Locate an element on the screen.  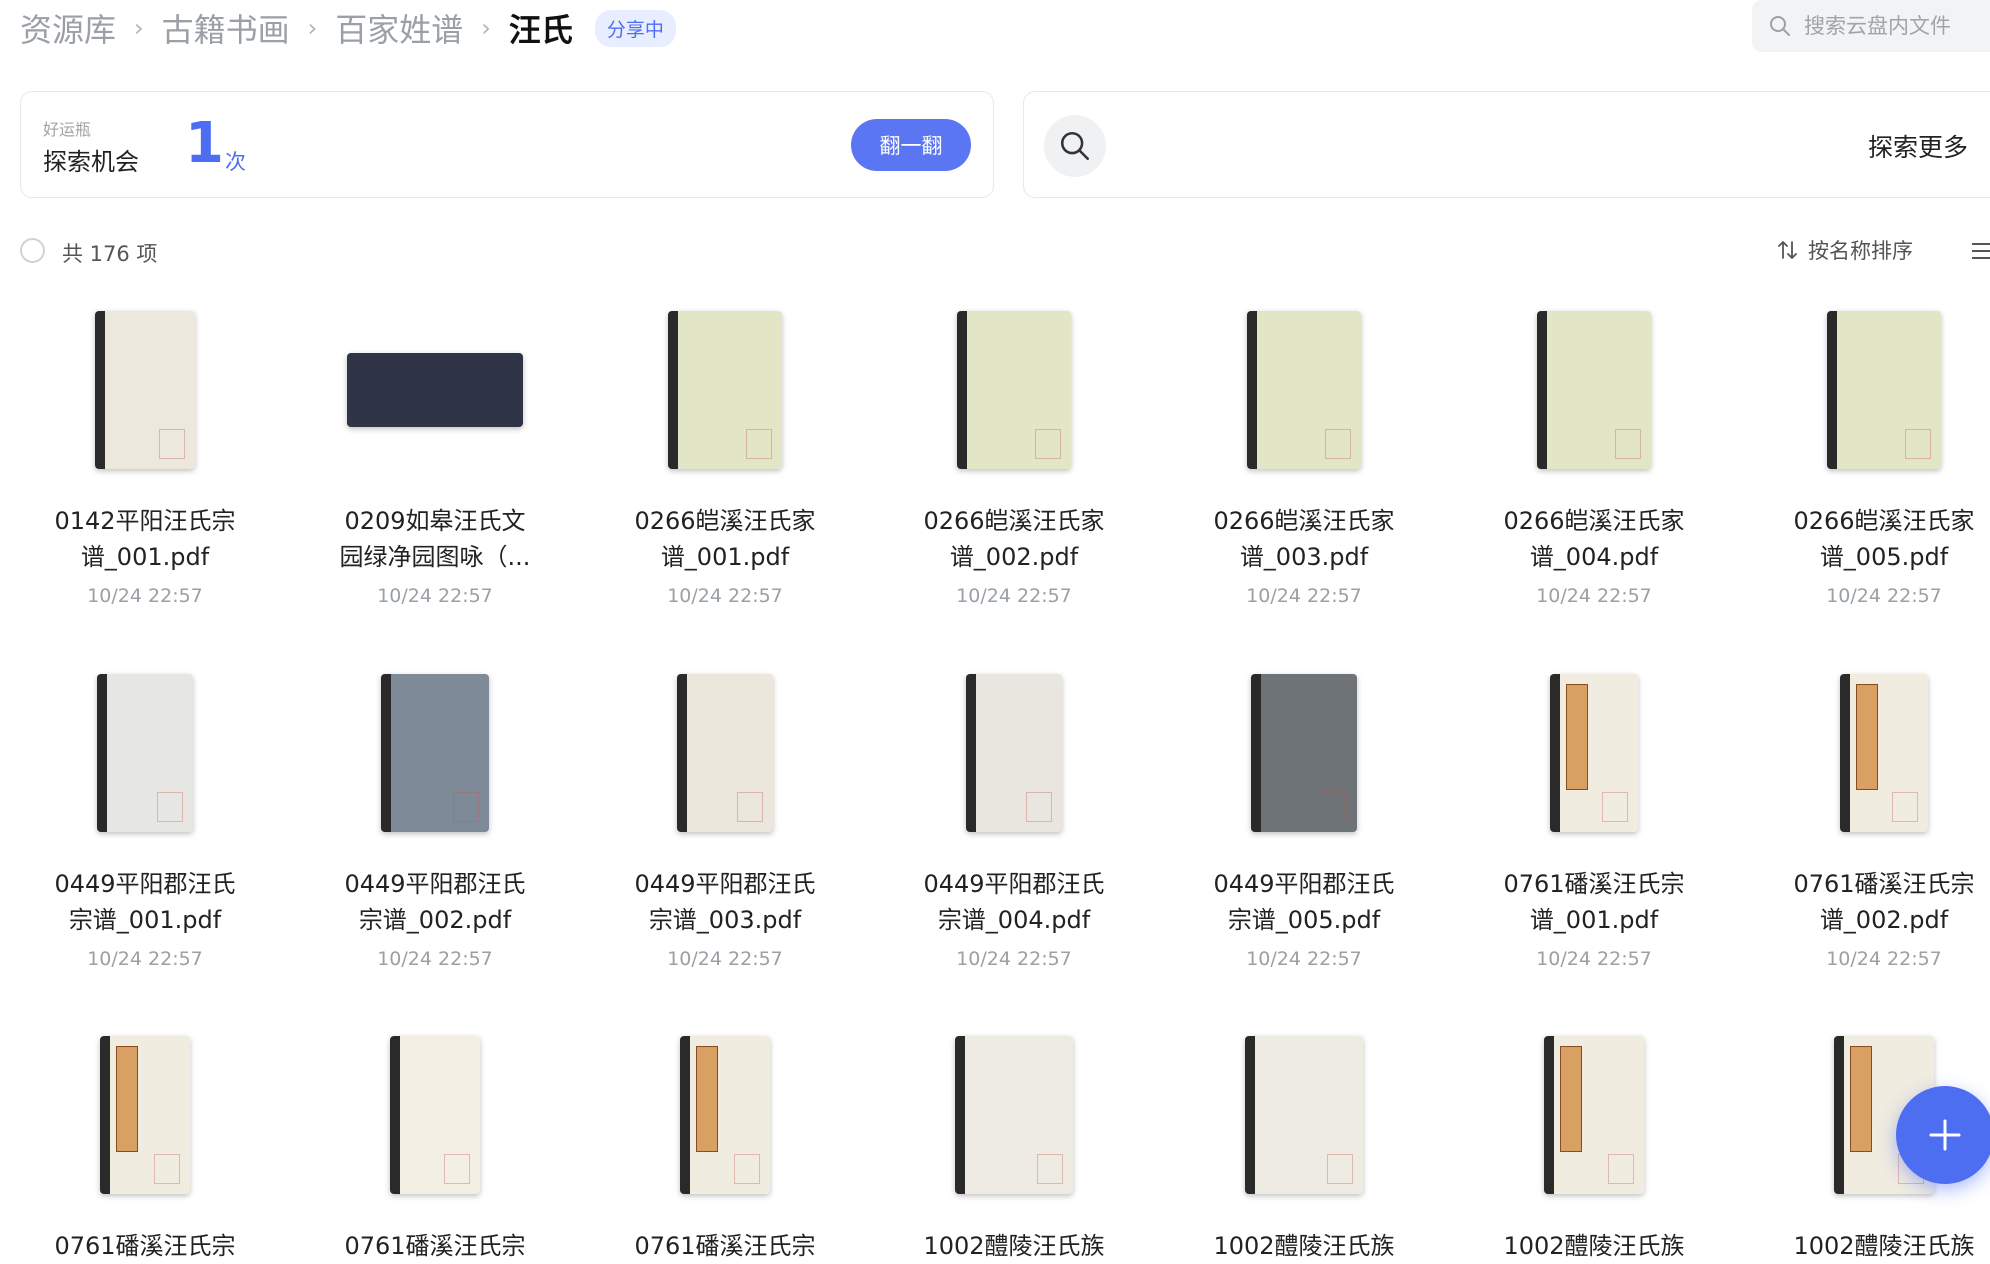
explore-more-label: 探索更多 is located at coordinates (1918, 146).